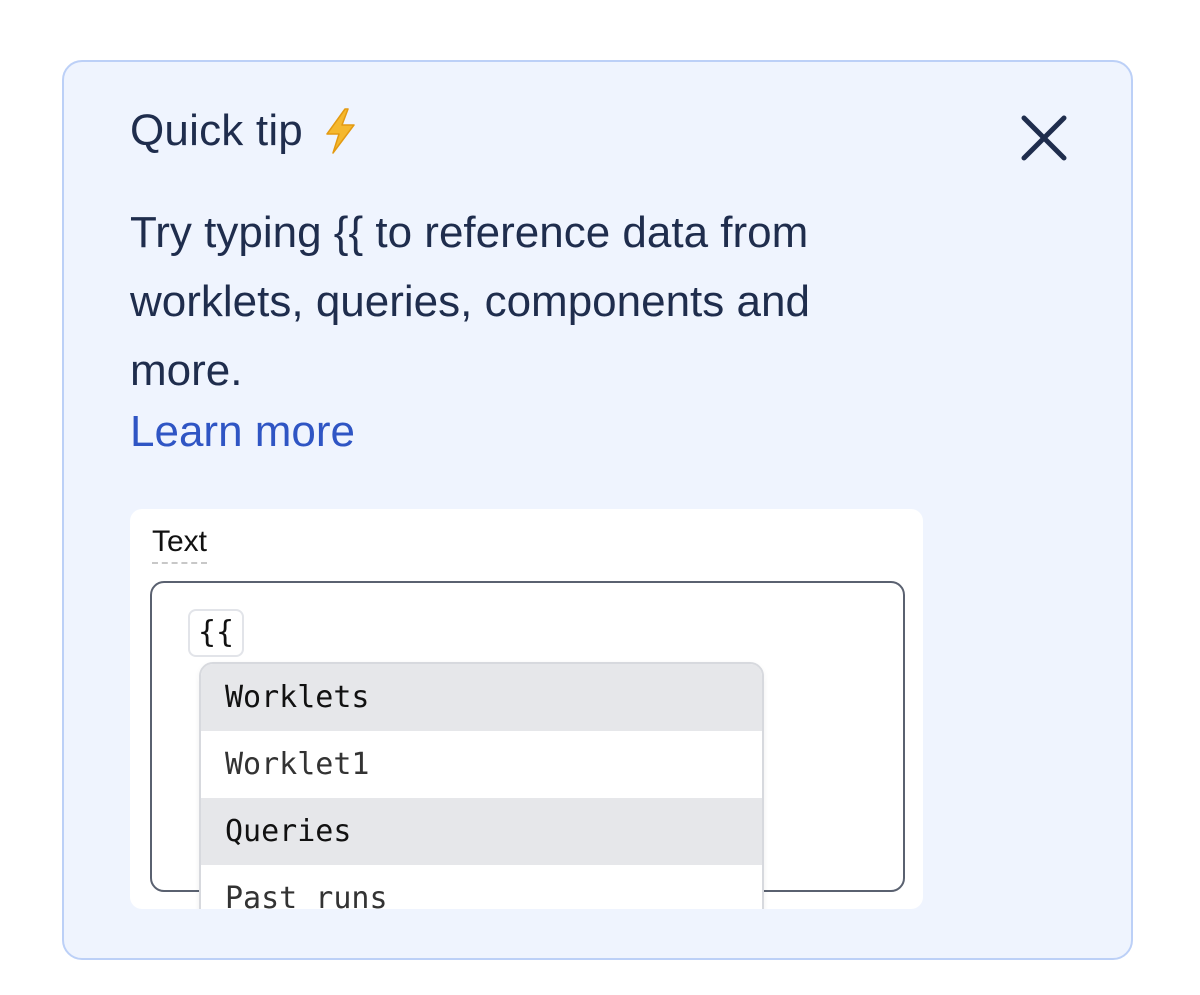  I want to click on dropdown-group-queries: Queries, so click(481, 831).